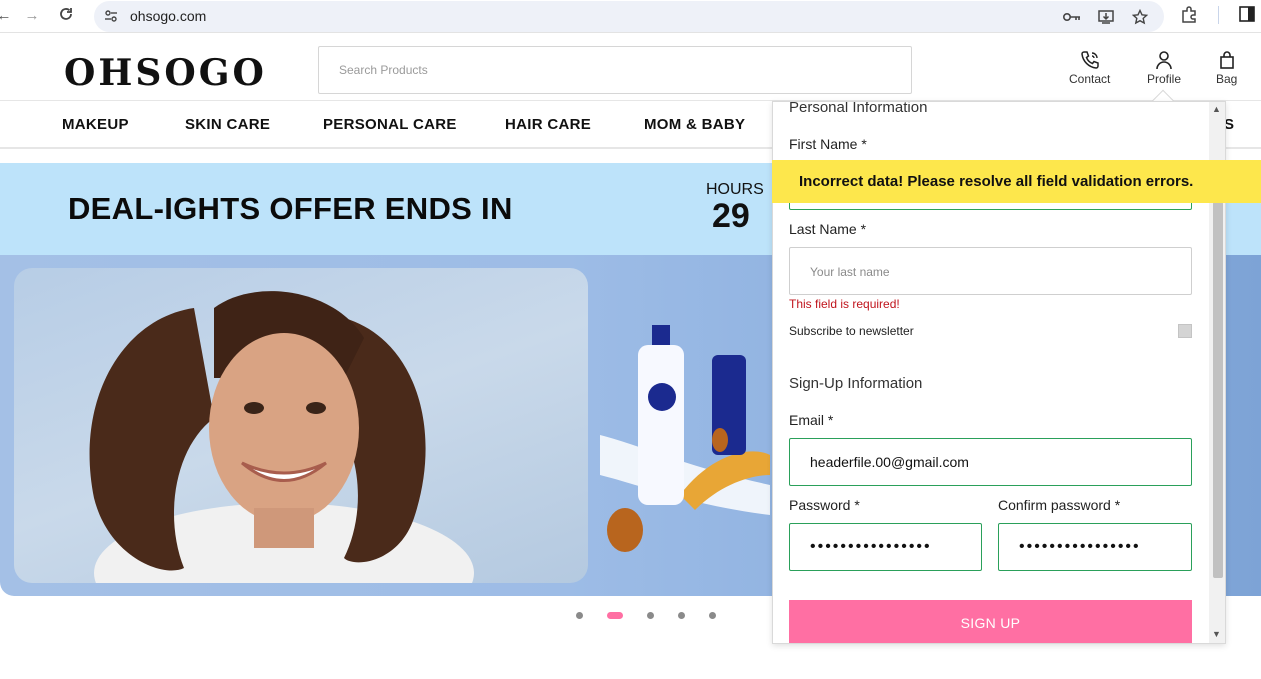  What do you see at coordinates (290, 208) in the screenshot?
I see `deal-title: DEAL-IGHTS OFFER ENDS IN` at bounding box center [290, 208].